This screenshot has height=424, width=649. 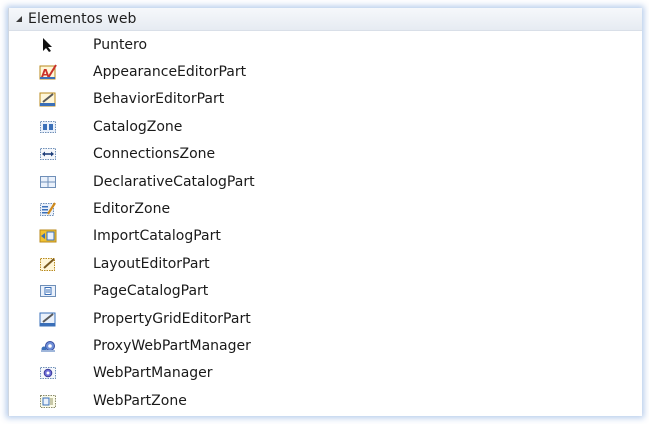 What do you see at coordinates (120, 44) in the screenshot?
I see `toolbox-item-label: Puntero` at bounding box center [120, 44].